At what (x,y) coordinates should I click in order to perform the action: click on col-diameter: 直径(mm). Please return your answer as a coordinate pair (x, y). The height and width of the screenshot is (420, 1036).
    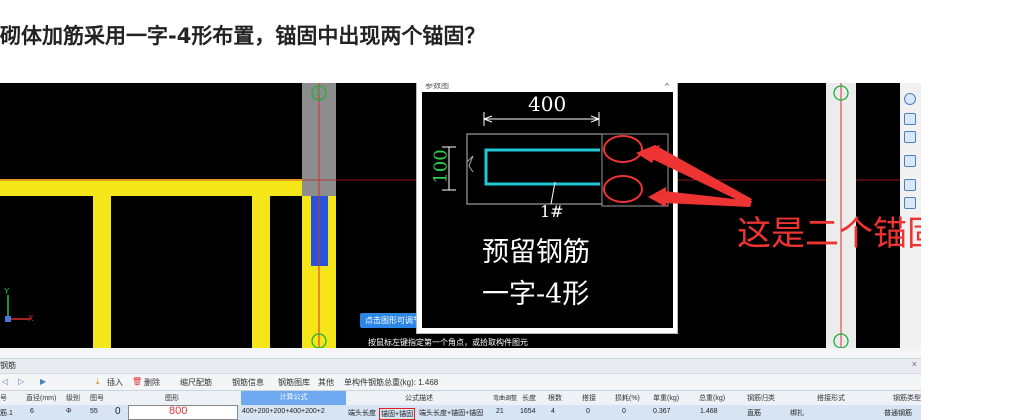
    Looking at the image, I should click on (41, 398).